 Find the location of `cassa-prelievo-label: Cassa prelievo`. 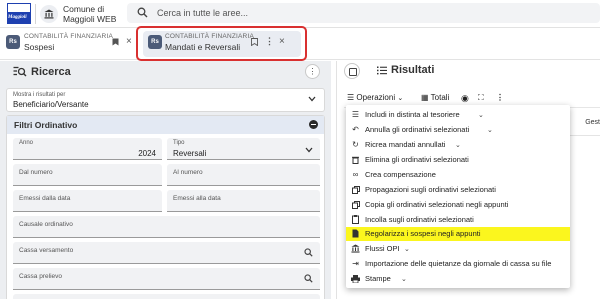

cassa-prelievo-label: Cassa prelievo is located at coordinates (40, 276).